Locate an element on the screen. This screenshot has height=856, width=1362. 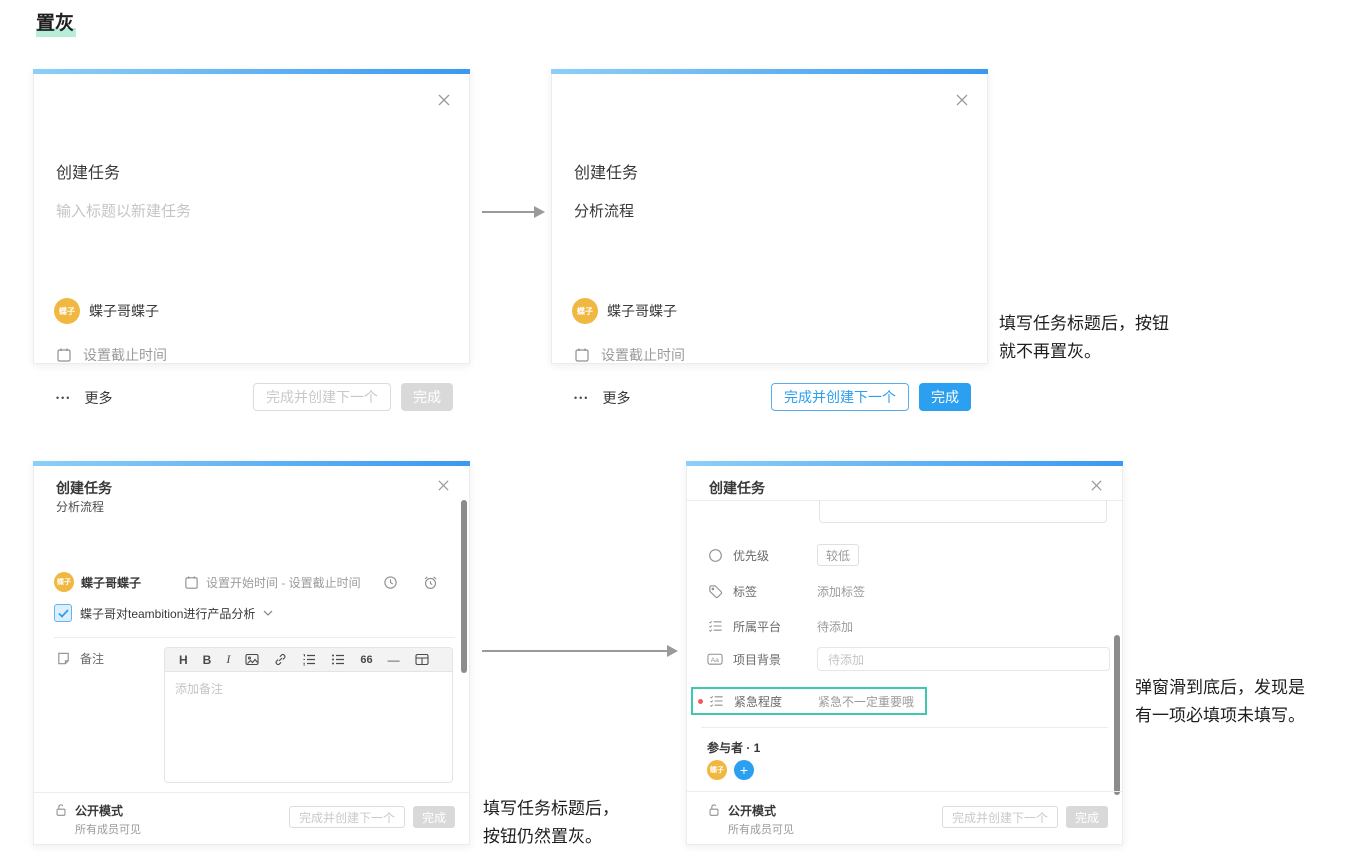
italic-button: I is located at coordinates (228, 659).